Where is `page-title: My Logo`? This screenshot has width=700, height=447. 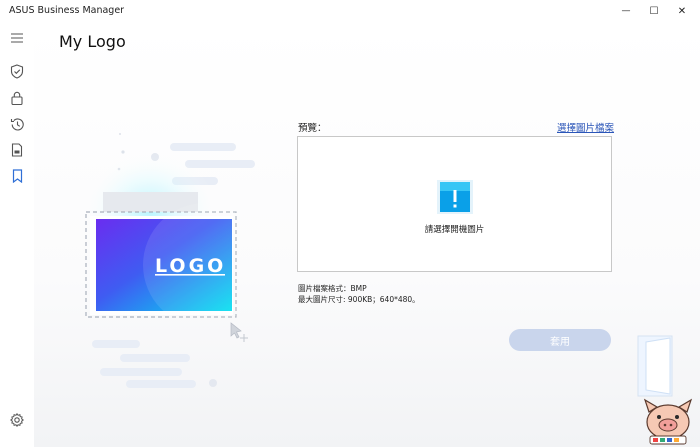
page-title: My Logo is located at coordinates (92, 41).